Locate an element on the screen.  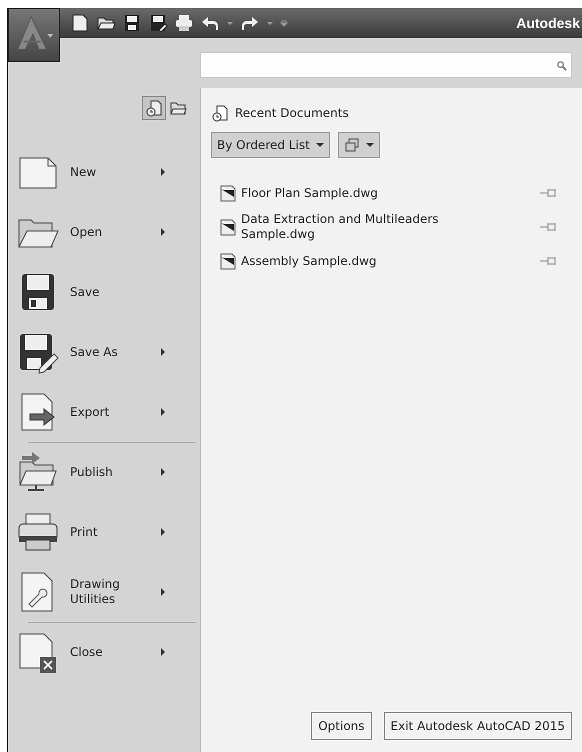
menu-item: Close is located at coordinates (104, 652).